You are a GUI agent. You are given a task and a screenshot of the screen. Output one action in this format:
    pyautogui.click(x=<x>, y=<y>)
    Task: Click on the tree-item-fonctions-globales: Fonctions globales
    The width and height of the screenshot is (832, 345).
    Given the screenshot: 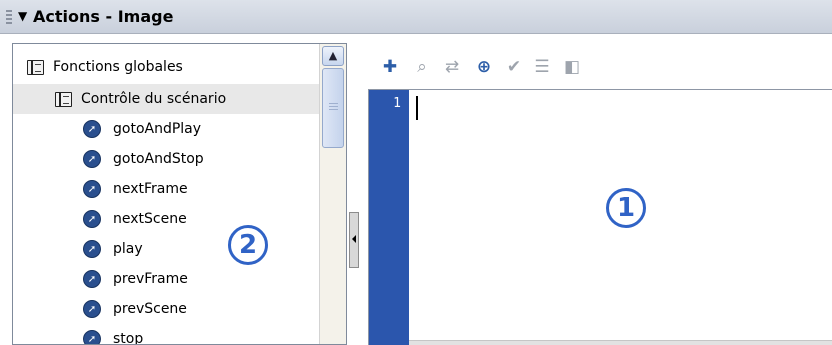 What is the action you would take?
    pyautogui.click(x=105, y=67)
    